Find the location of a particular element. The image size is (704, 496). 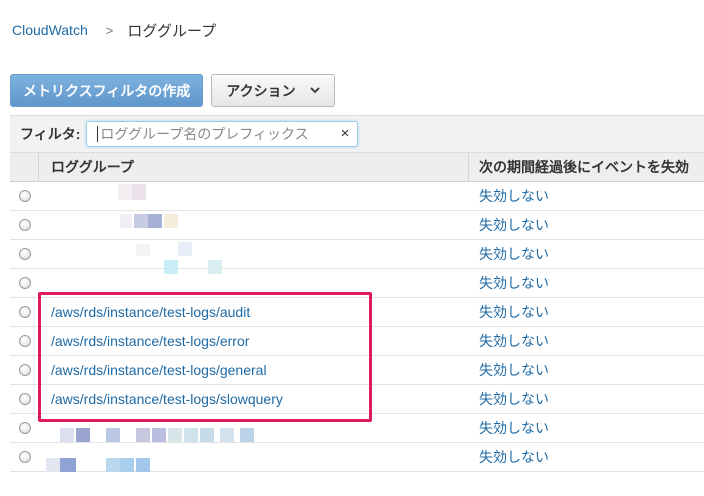

table-row: /aws/rds/instance/test-logs/error 失効しない is located at coordinates (357, 341).